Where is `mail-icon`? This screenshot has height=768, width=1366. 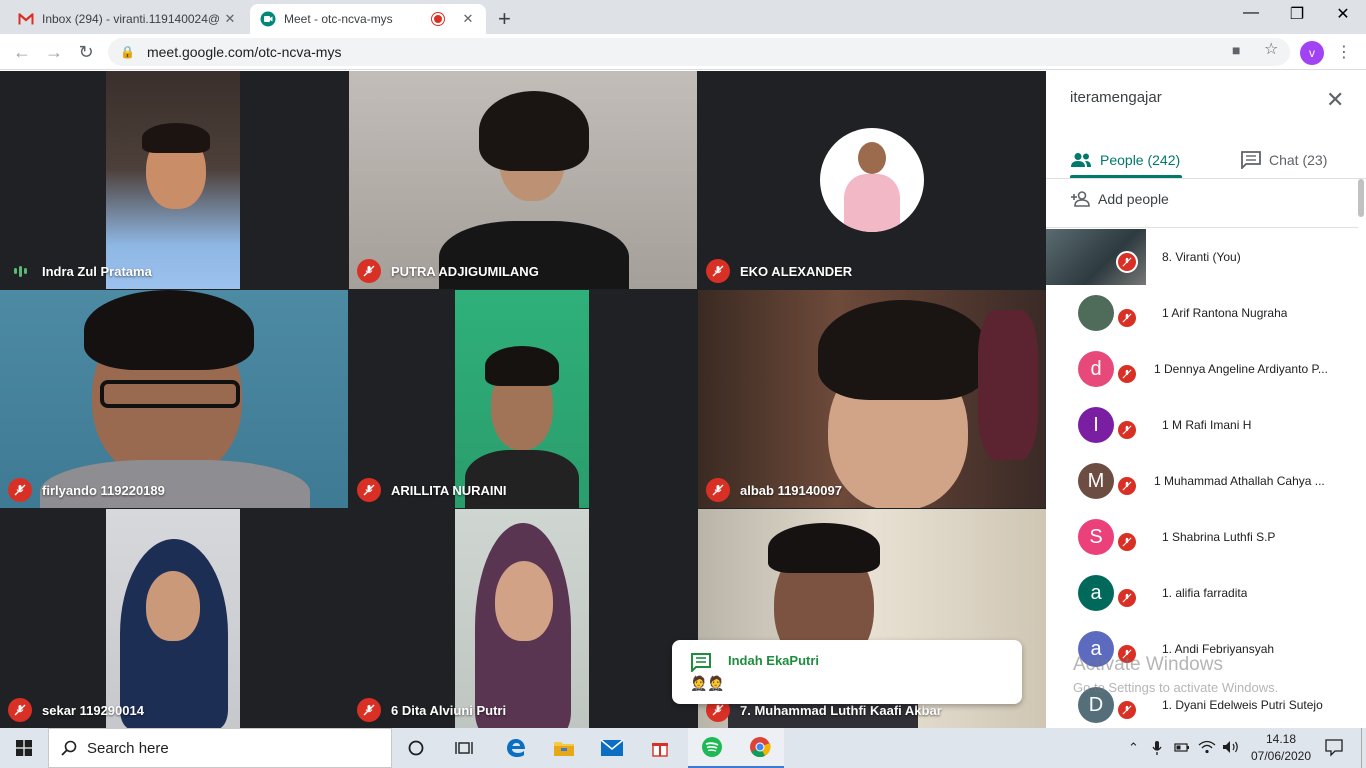
mail-icon is located at coordinates (612, 748).